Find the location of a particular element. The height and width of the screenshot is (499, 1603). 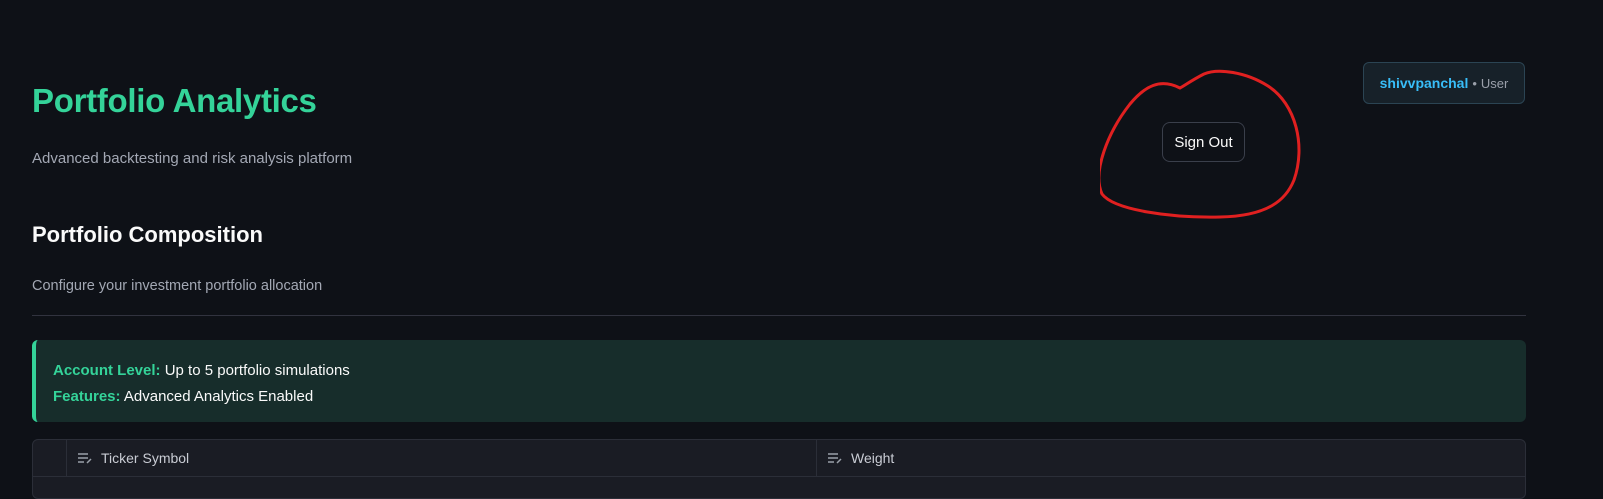

page-title: Portfolio Analytics is located at coordinates (174, 100).